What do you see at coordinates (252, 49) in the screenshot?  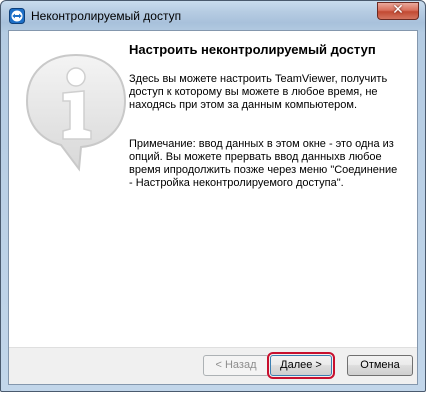 I see `wizard-heading: Настроить неконтролируемый доступ` at bounding box center [252, 49].